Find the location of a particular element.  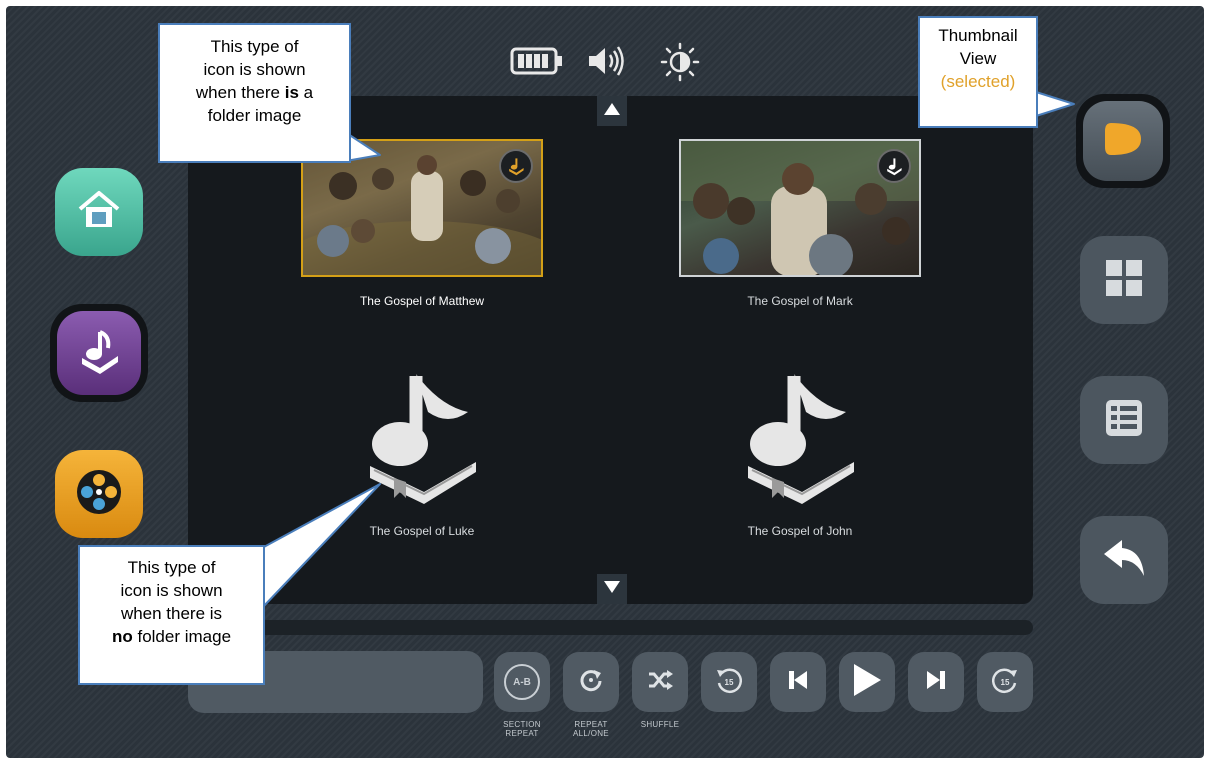

shuffle-icon is located at coordinates (660, 682).